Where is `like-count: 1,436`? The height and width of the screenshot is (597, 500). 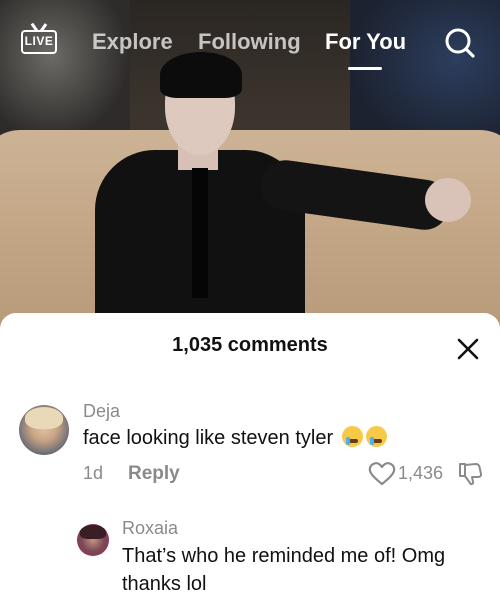 like-count: 1,436 is located at coordinates (421, 473).